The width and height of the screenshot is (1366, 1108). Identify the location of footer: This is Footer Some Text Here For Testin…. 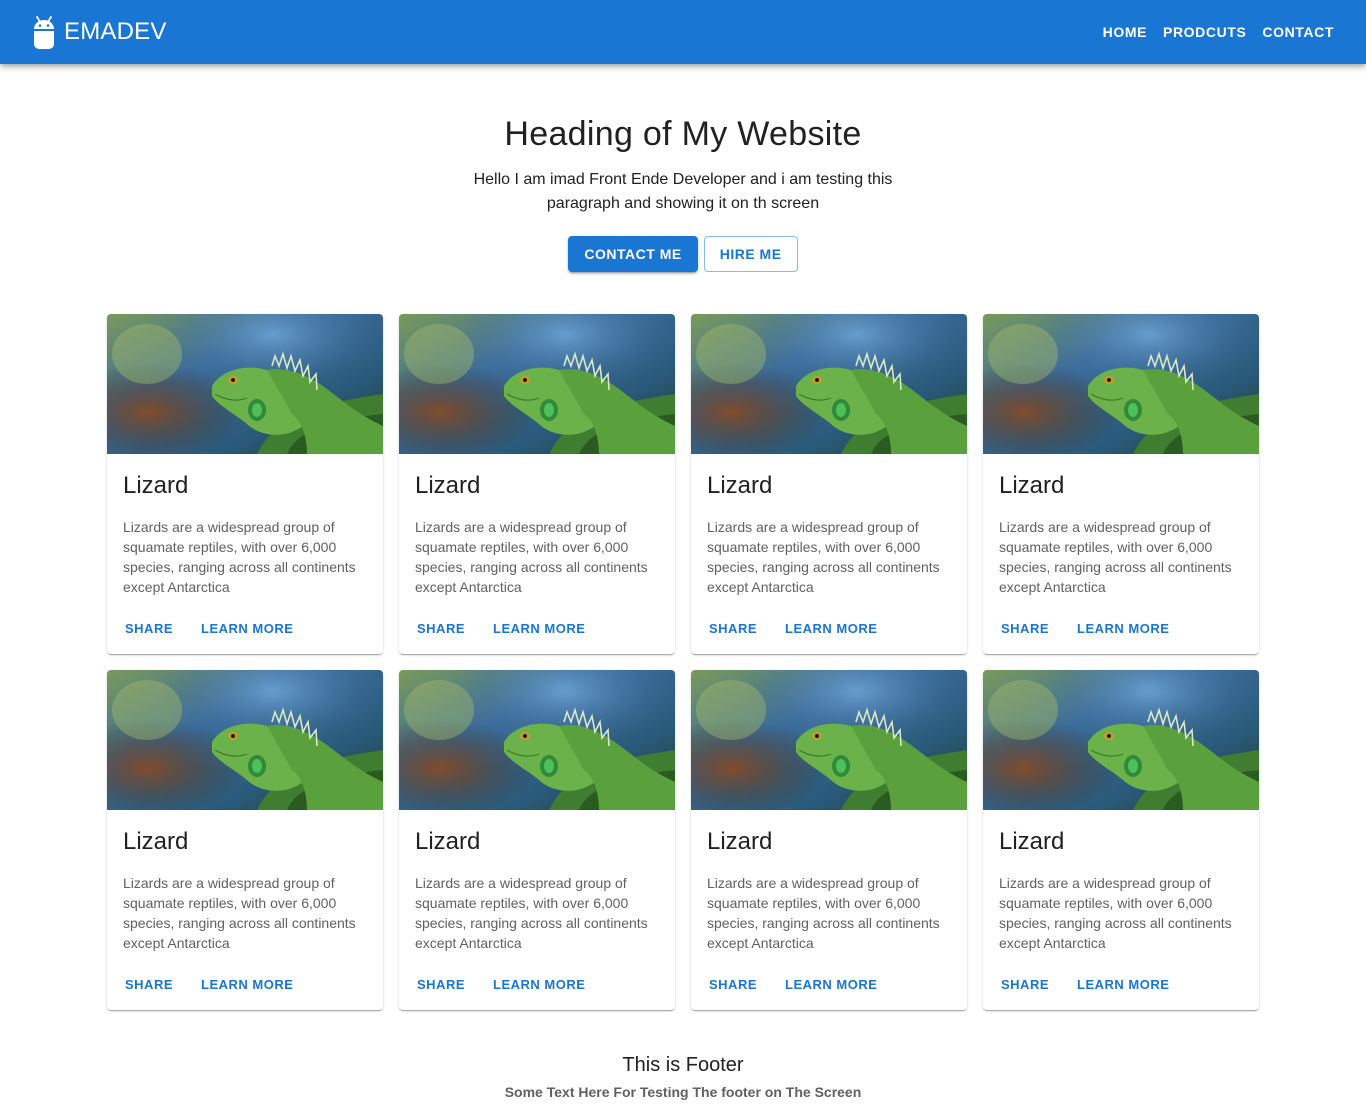
(683, 1077).